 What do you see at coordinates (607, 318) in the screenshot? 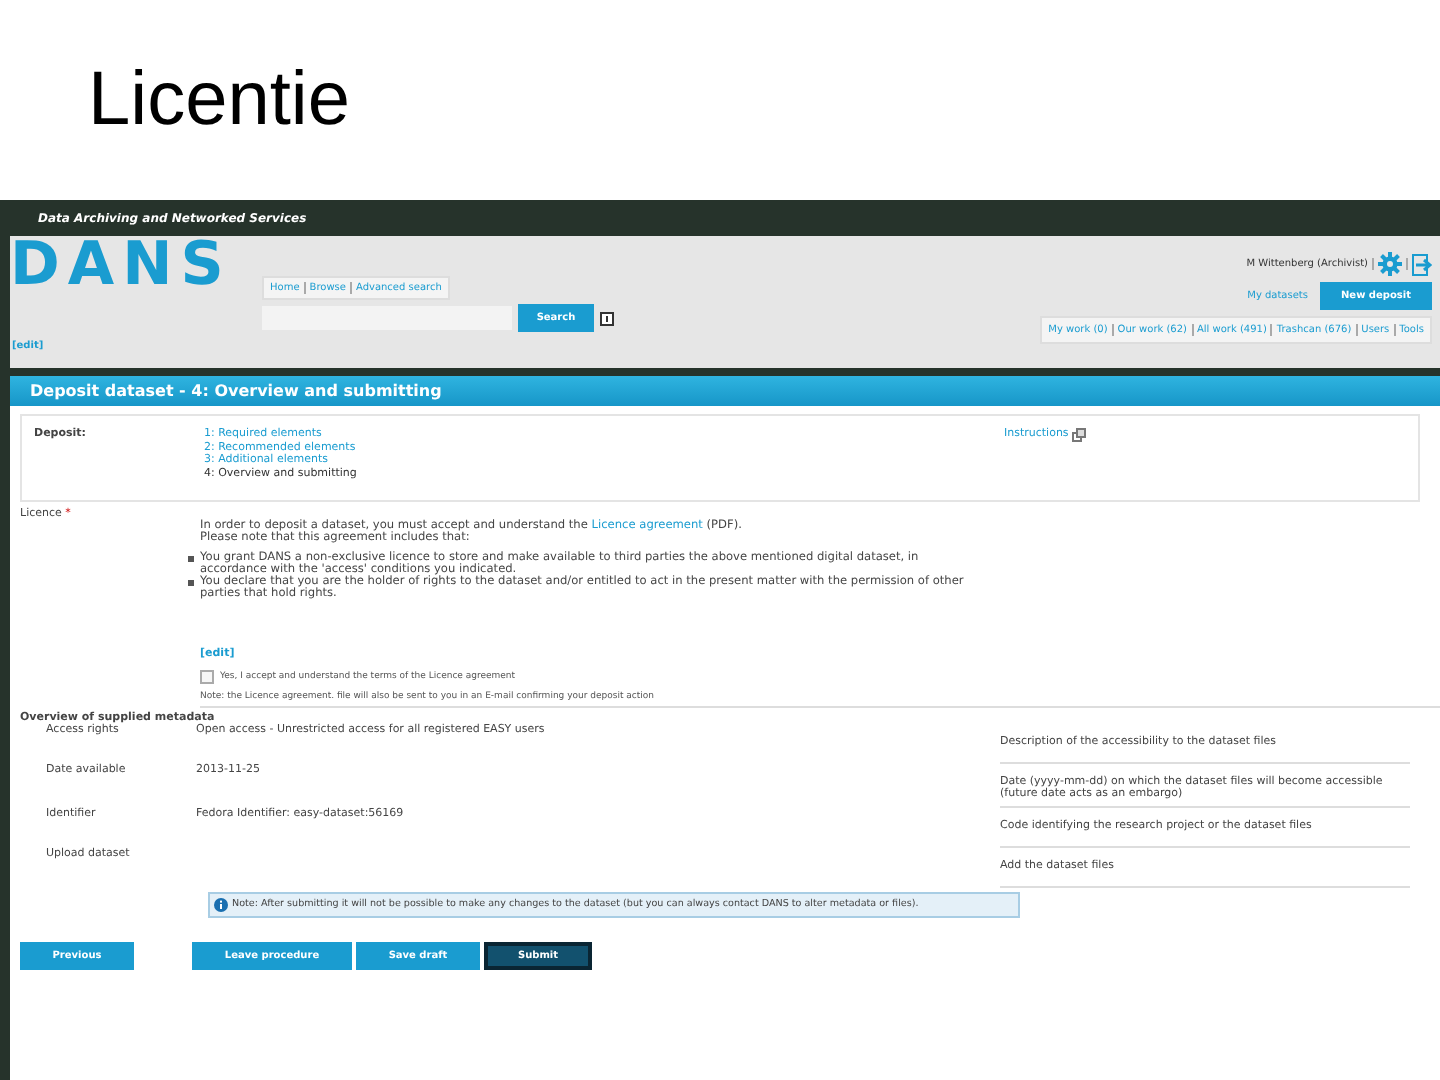
I see `help-icon` at bounding box center [607, 318].